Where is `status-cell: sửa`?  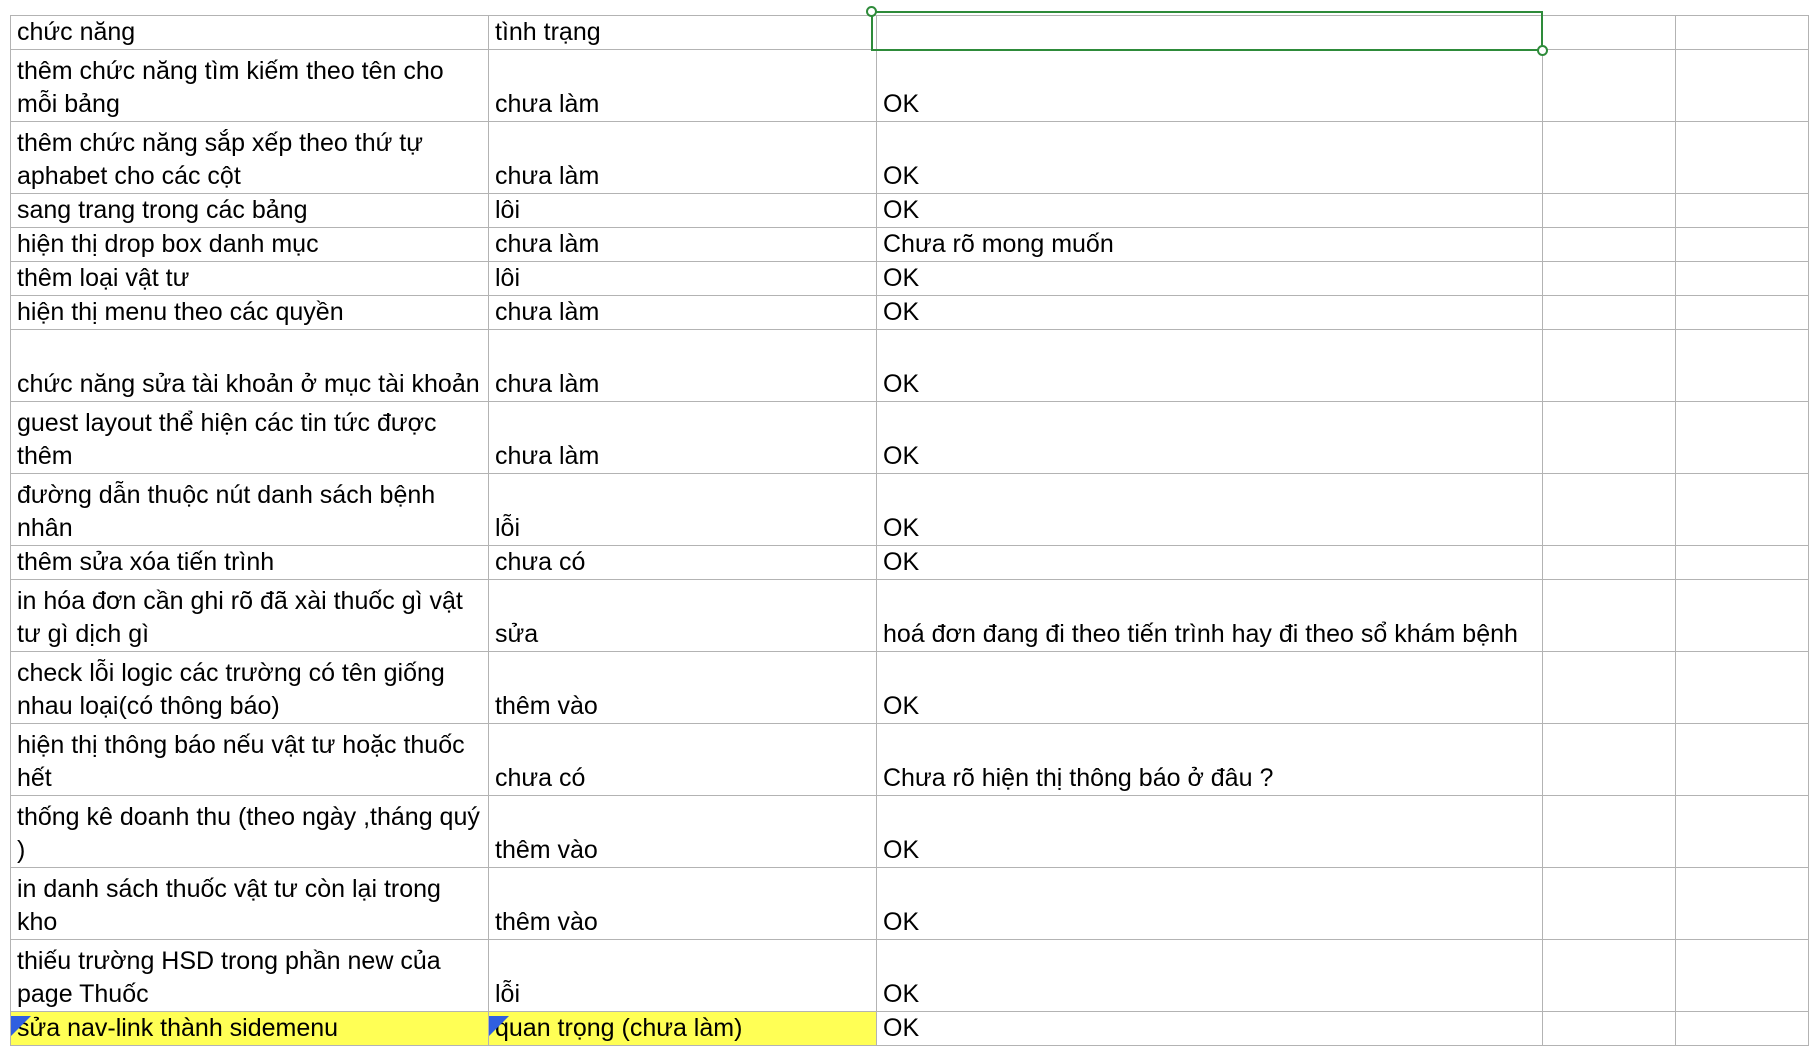
status-cell: sửa is located at coordinates (682, 615).